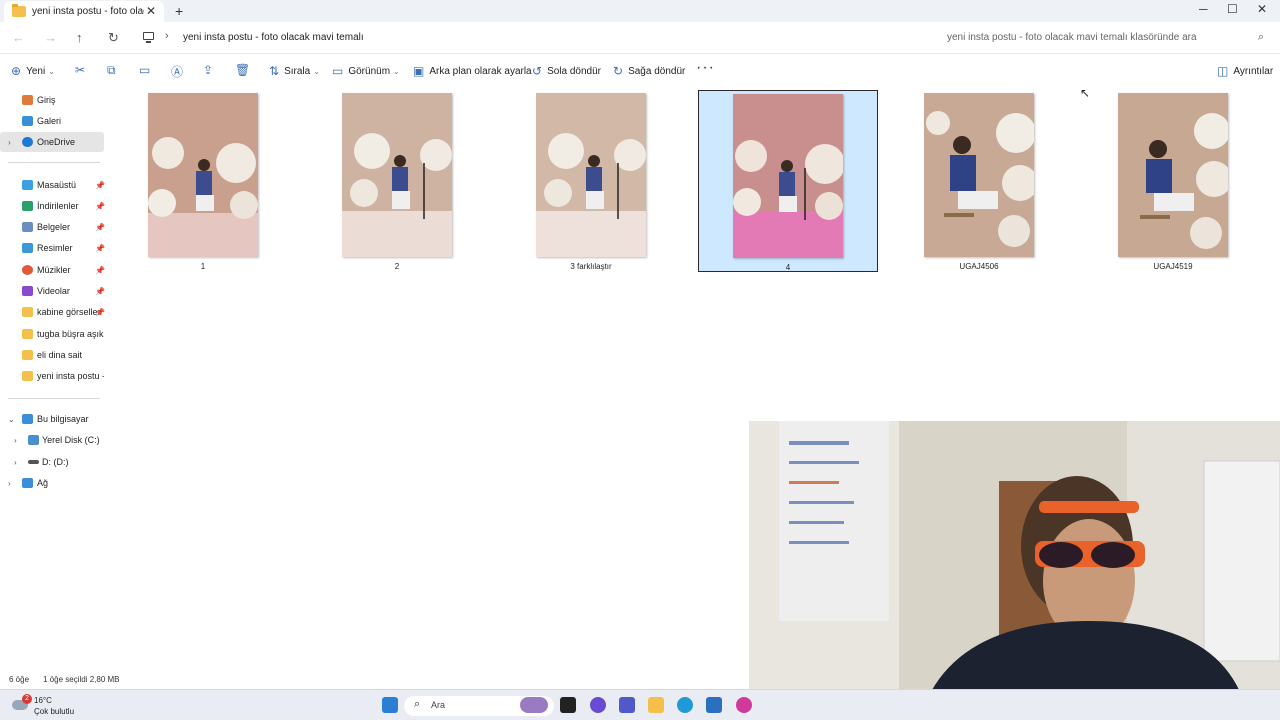 This screenshot has height=720, width=1280. I want to click on sidebar-item-desktop: Masaüstü 📌, so click(52, 185).